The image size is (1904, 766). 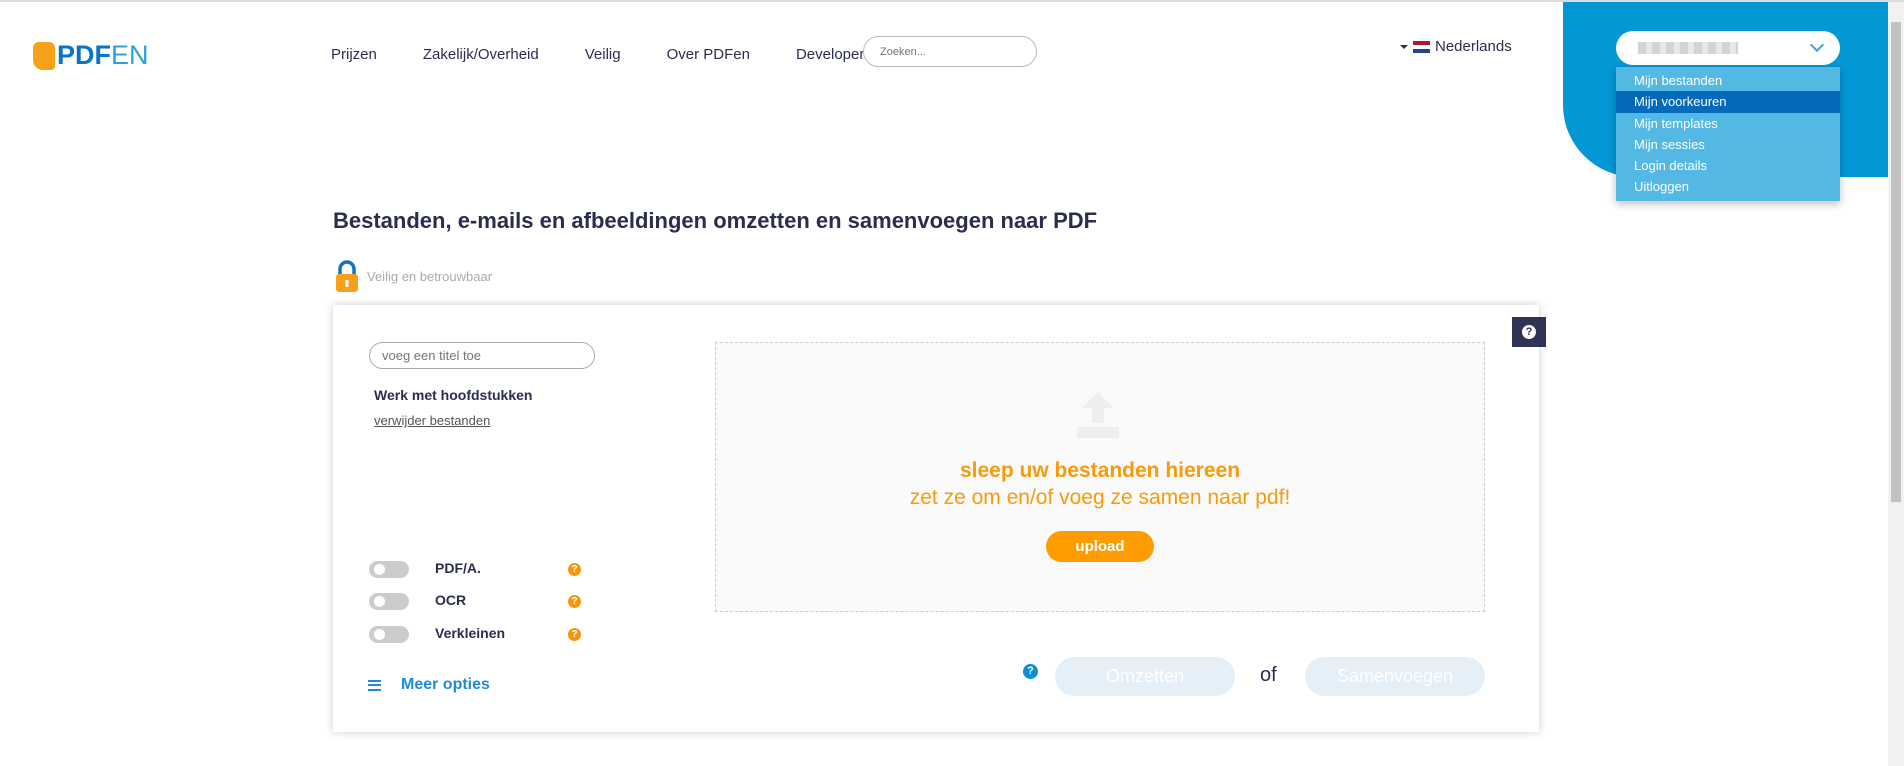 I want to click on nav-veilig: Veilig, so click(x=603, y=54).